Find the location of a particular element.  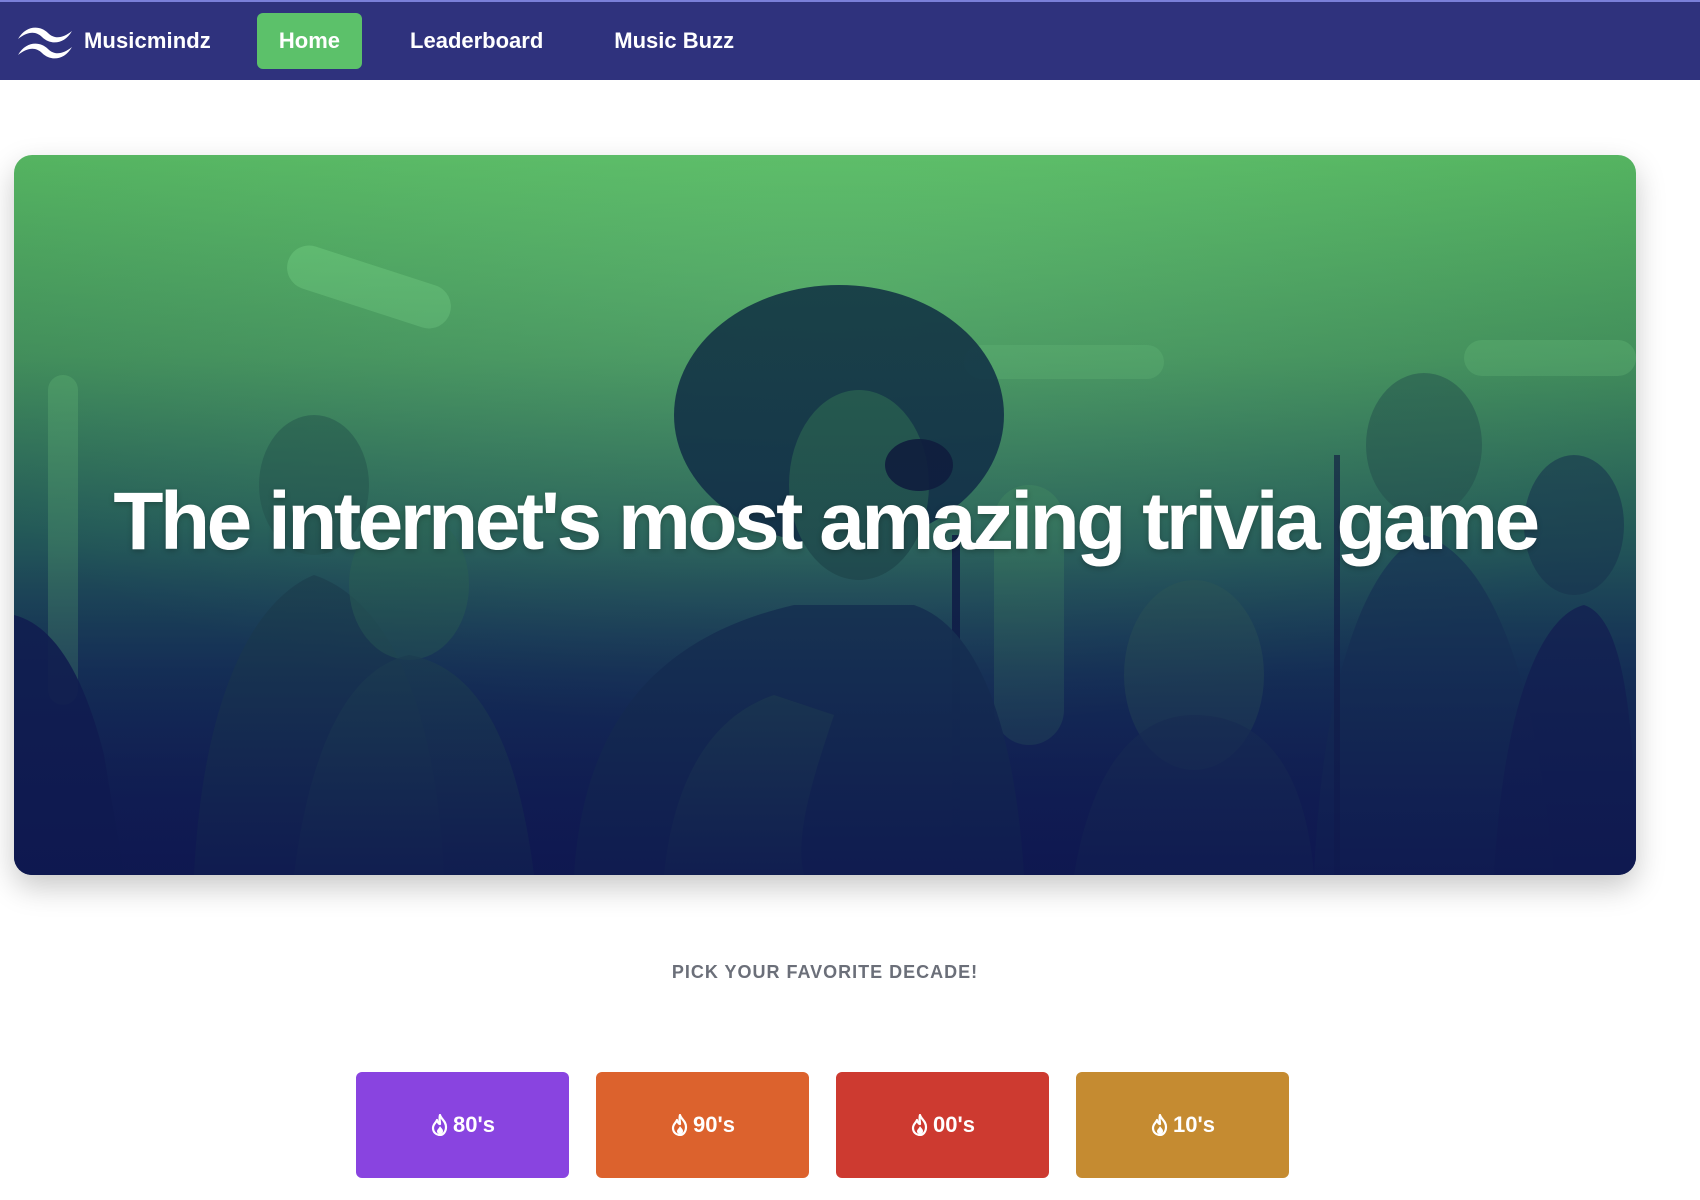

top-navbar: Musicmindz Home Leaderboard Music Buzz is located at coordinates (850, 40).